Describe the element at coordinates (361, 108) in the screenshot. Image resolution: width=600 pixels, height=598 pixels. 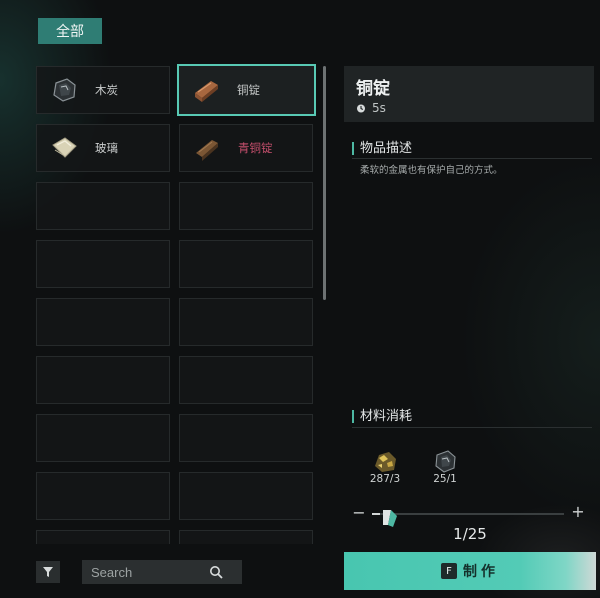
I see `timer-icon` at that location.